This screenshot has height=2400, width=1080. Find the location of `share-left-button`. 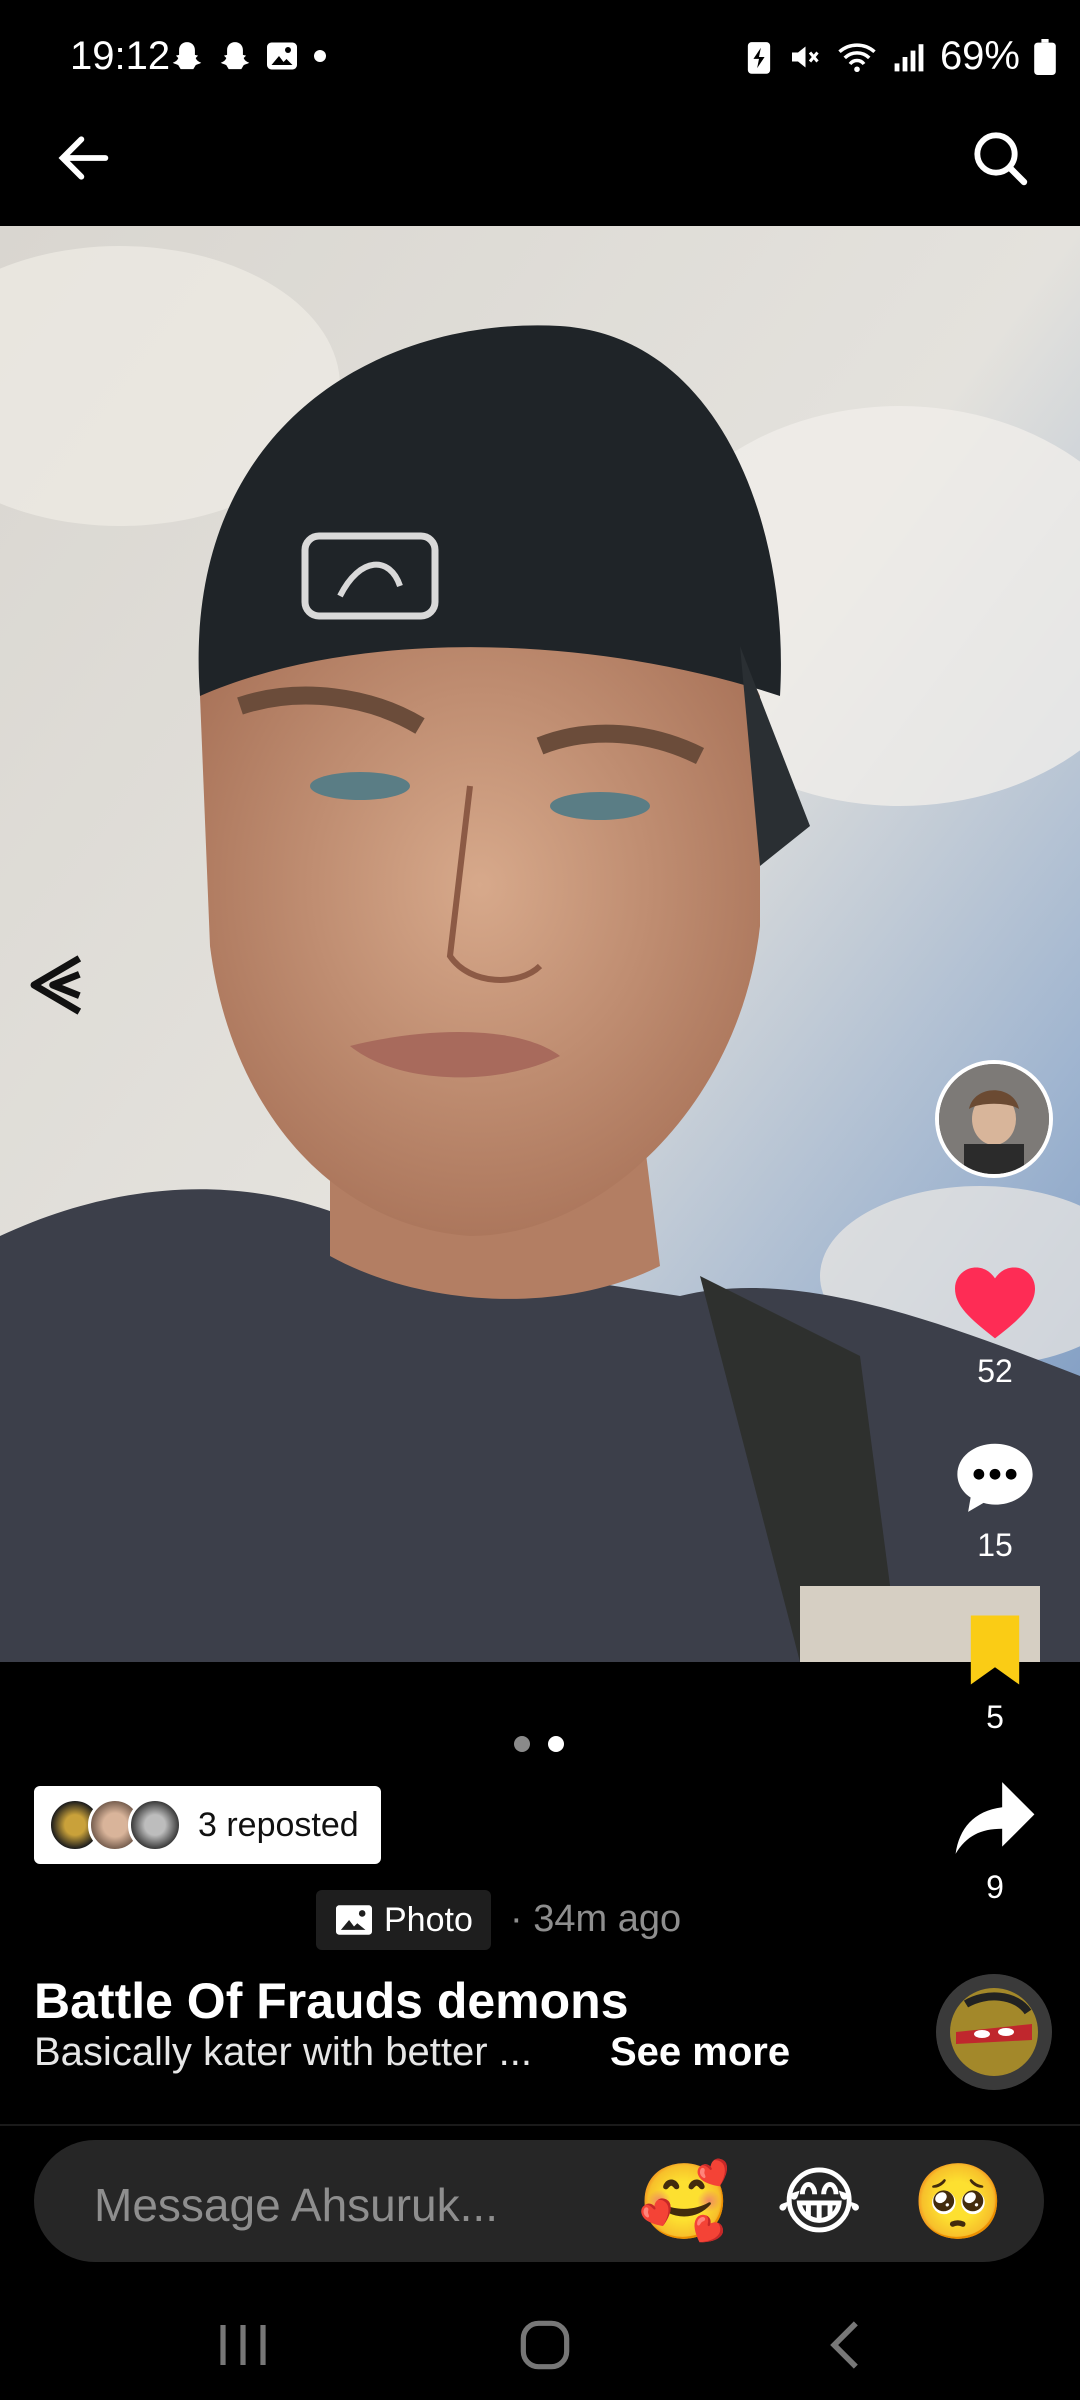

share-left-button is located at coordinates (58, 985).